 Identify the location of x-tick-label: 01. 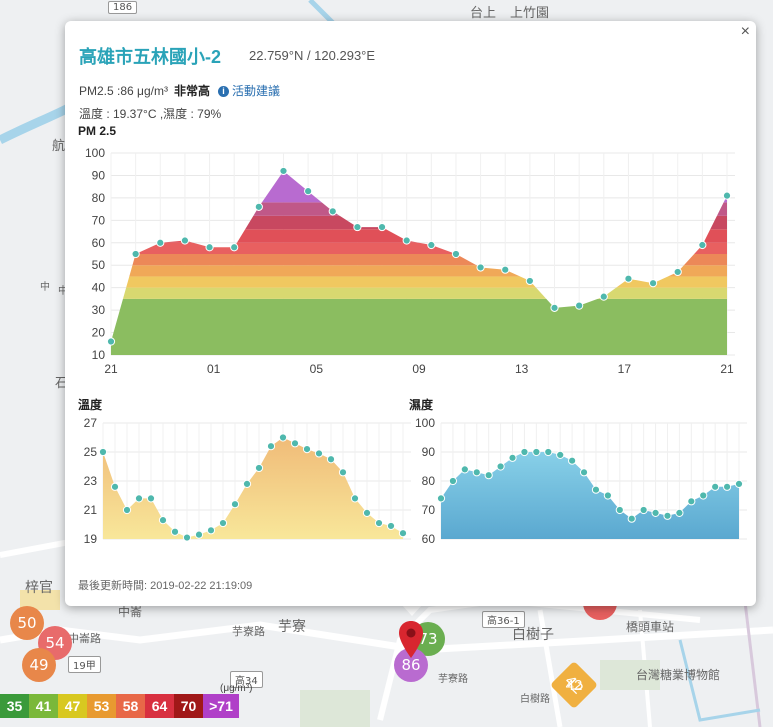
(214, 369).